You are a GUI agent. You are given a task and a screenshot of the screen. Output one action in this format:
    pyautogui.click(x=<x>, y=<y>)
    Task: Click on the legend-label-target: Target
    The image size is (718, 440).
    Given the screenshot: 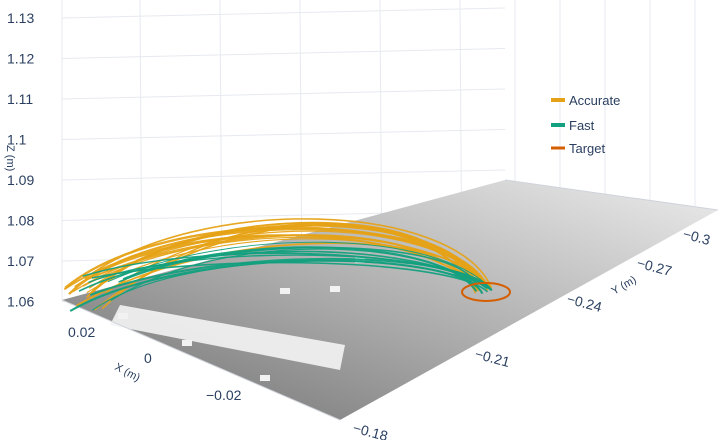 What is the action you would take?
    pyautogui.click(x=587, y=148)
    